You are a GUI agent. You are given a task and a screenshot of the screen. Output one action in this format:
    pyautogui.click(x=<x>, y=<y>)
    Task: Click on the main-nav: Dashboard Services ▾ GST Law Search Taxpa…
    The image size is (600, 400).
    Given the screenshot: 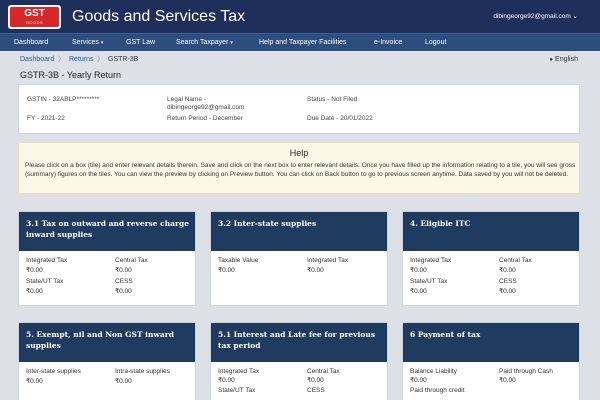 What is the action you would take?
    pyautogui.click(x=300, y=42)
    